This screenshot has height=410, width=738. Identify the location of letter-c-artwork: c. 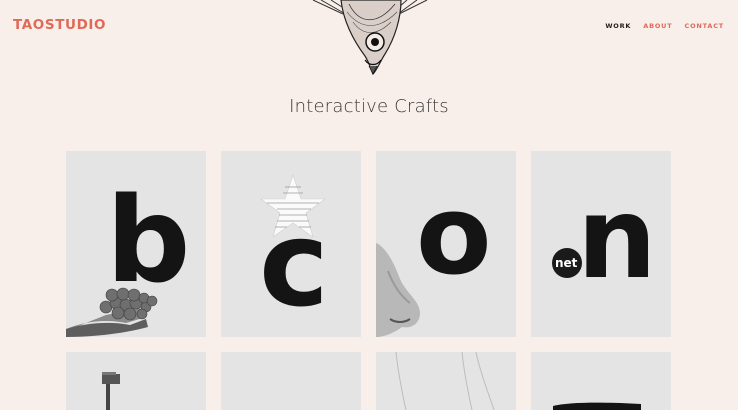
(294, 253).